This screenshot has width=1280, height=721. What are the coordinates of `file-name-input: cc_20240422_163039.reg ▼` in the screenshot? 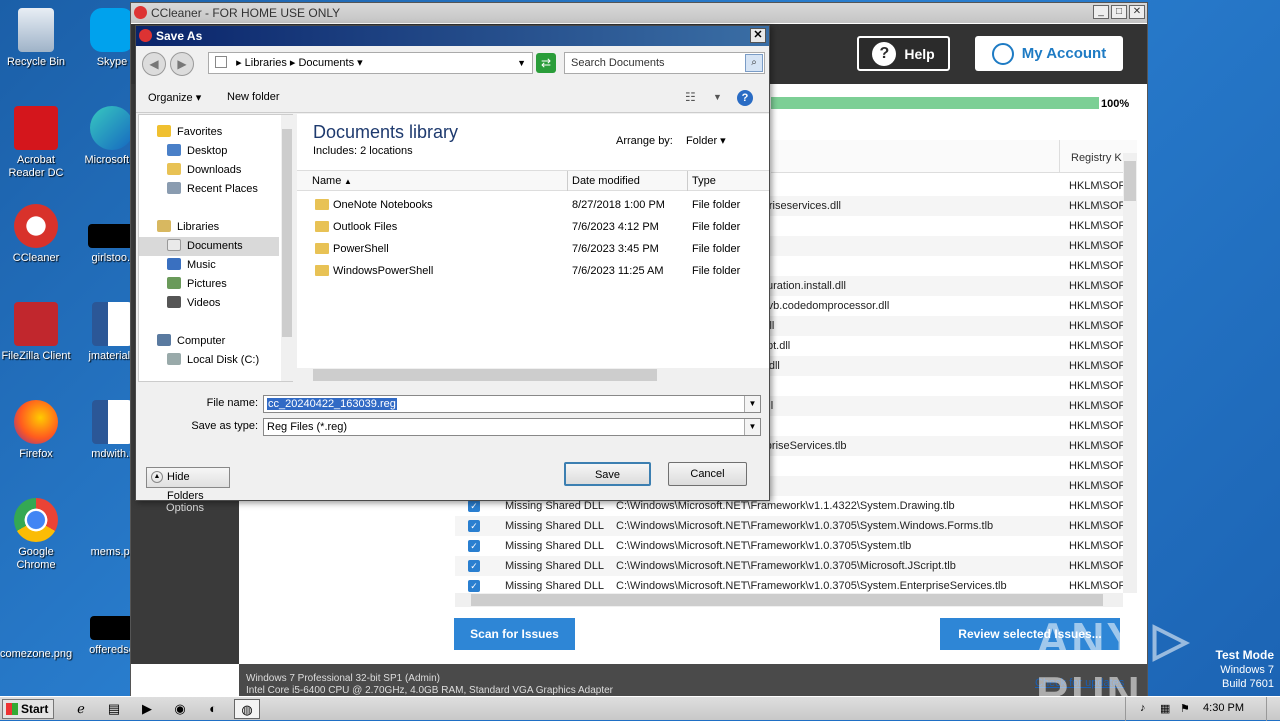 It's located at (512, 404).